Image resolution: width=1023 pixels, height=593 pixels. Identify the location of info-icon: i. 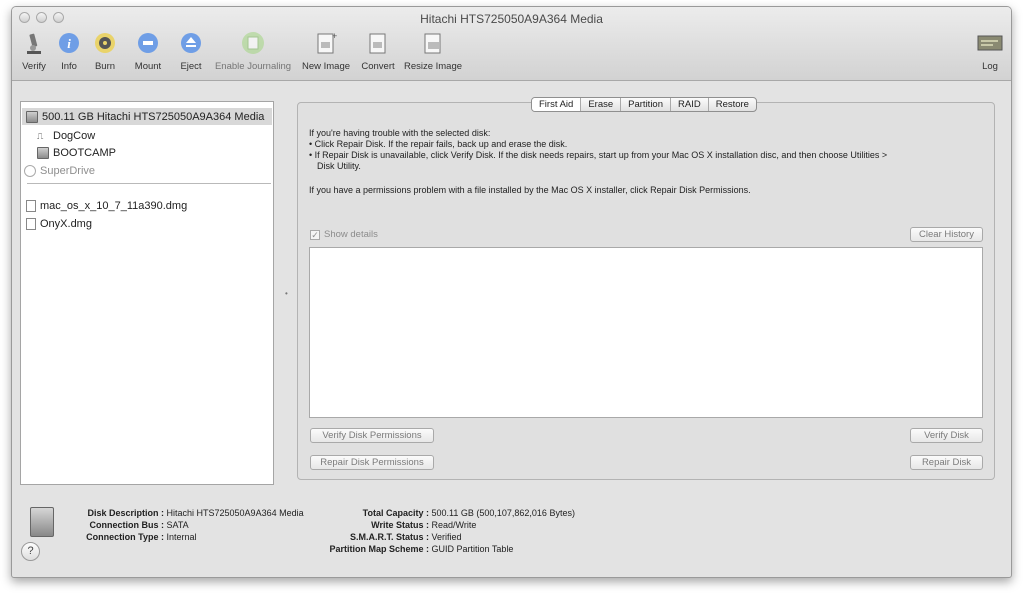
(69, 43).